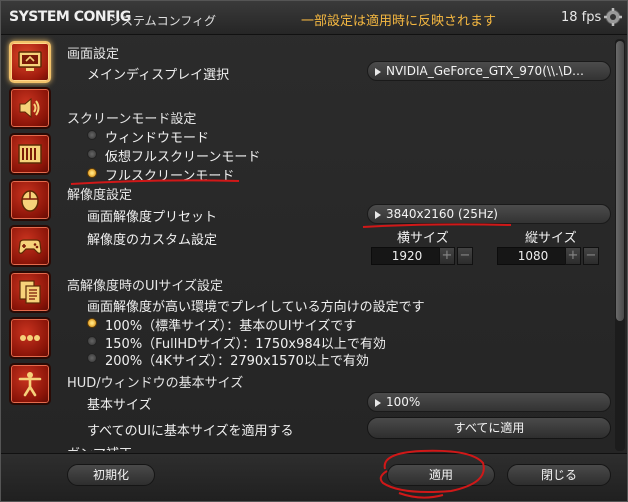 The height and width of the screenshot is (502, 628). Describe the element at coordinates (155, 182) in the screenshot. I see `fullscreen-underline` at that location.